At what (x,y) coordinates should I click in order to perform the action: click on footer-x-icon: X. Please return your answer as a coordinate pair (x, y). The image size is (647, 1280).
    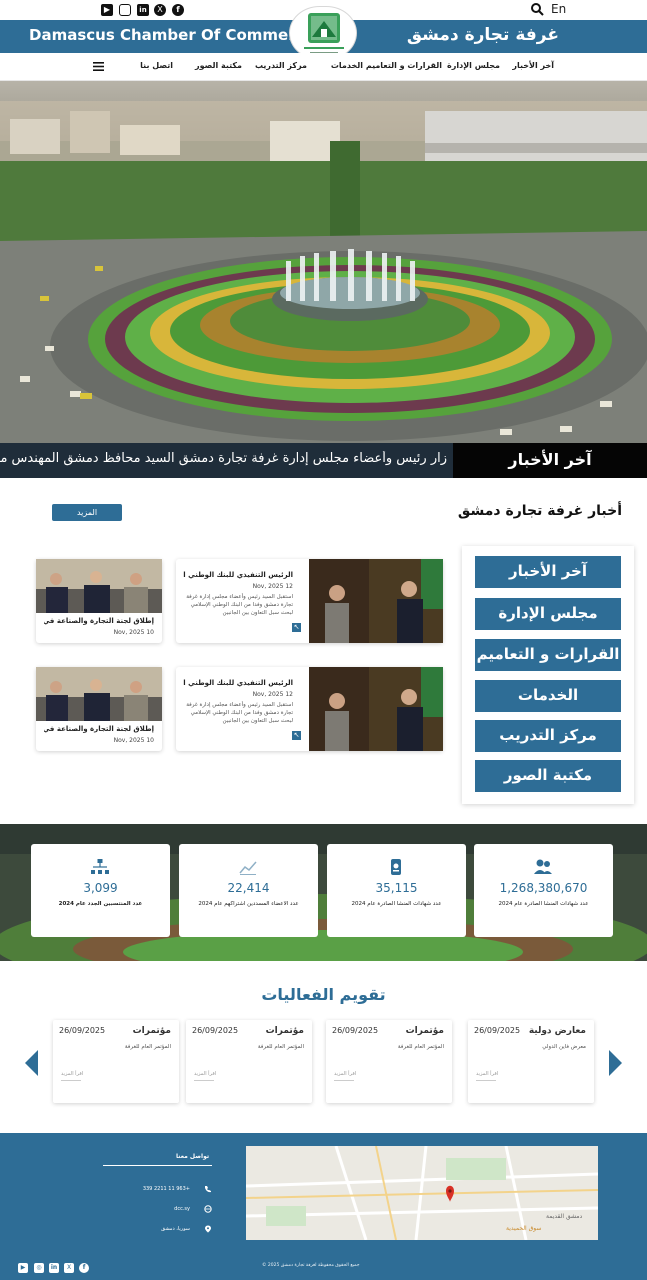
    Looking at the image, I should click on (69, 1268).